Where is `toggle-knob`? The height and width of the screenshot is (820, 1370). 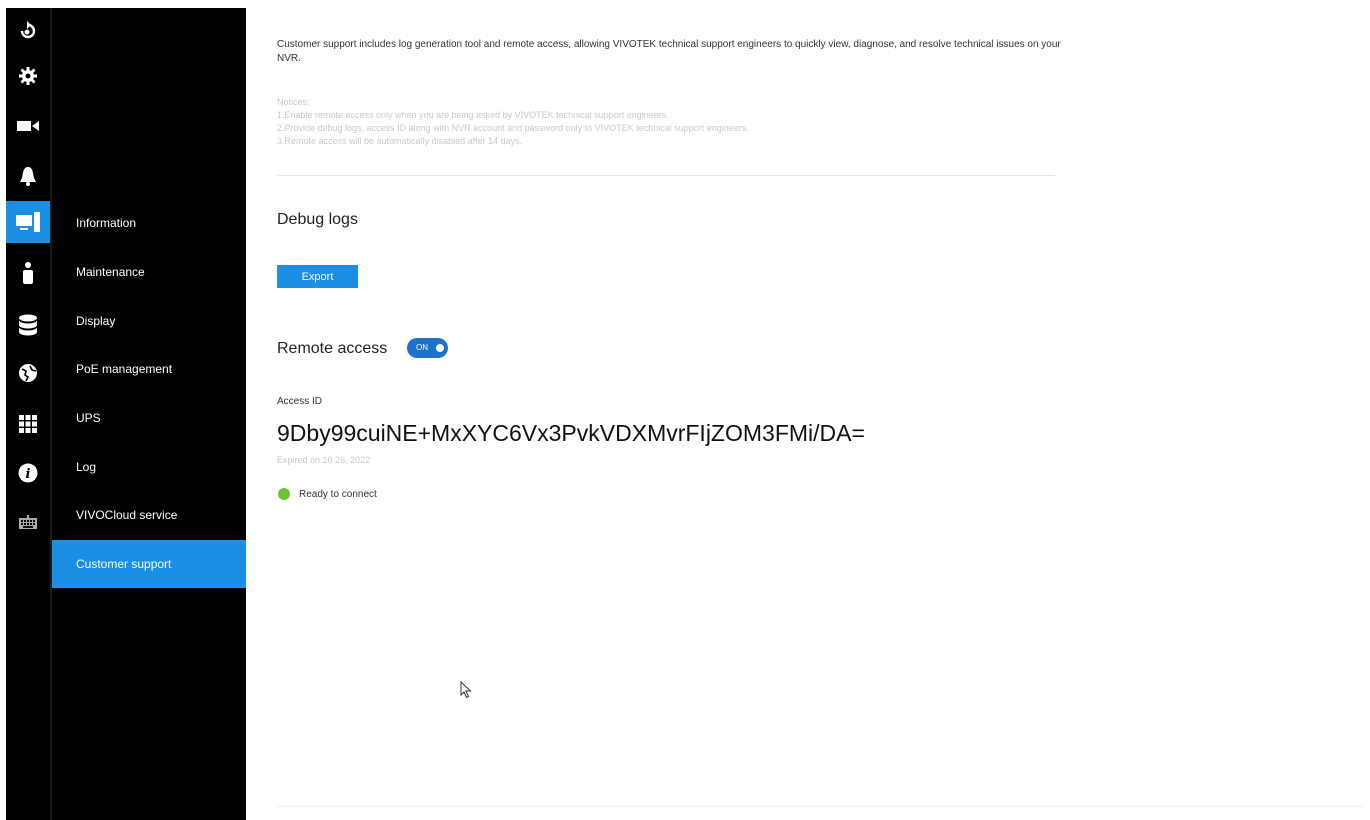
toggle-knob is located at coordinates (440, 348).